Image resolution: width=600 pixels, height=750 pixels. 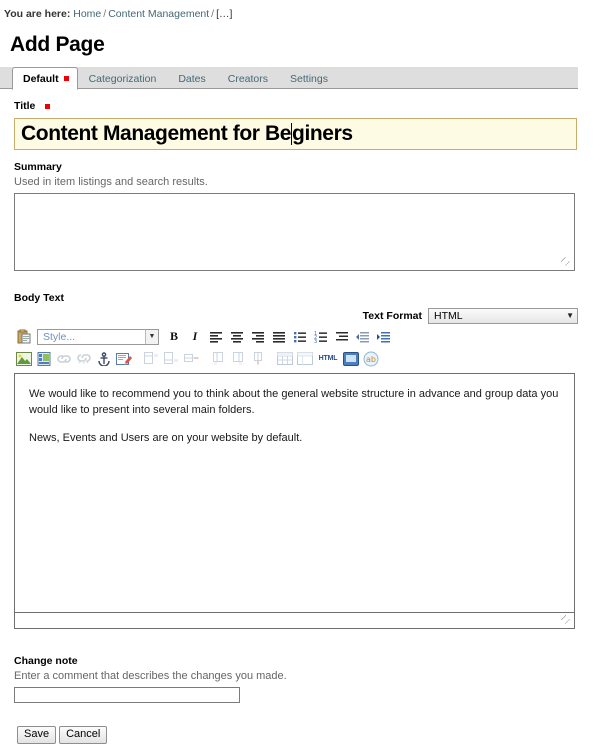 I want to click on svg-text: ab, so click(x=371, y=359).